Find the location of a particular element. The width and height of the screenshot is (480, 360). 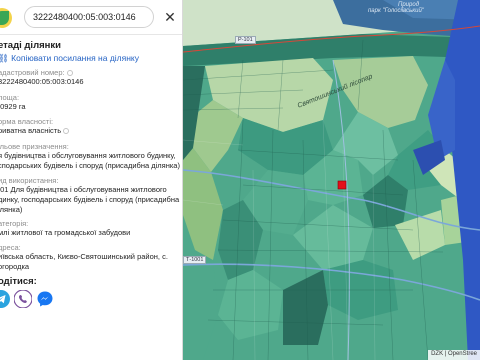

telegram-icon is located at coordinates (5, 299).